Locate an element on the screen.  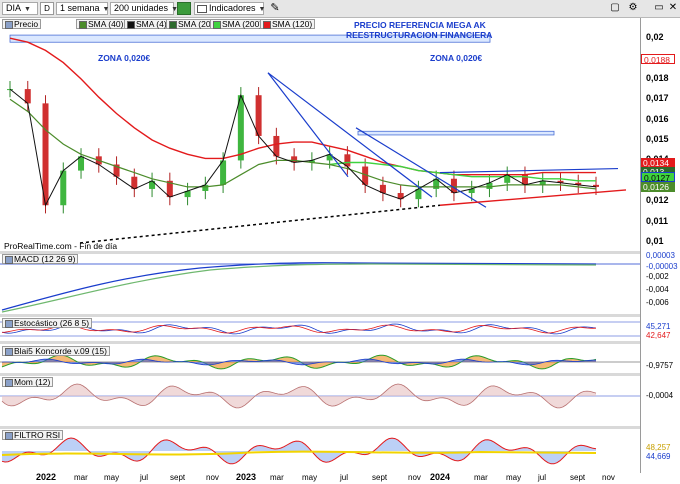
price-axis-label: 0,01 is located at coordinates (655, 240).